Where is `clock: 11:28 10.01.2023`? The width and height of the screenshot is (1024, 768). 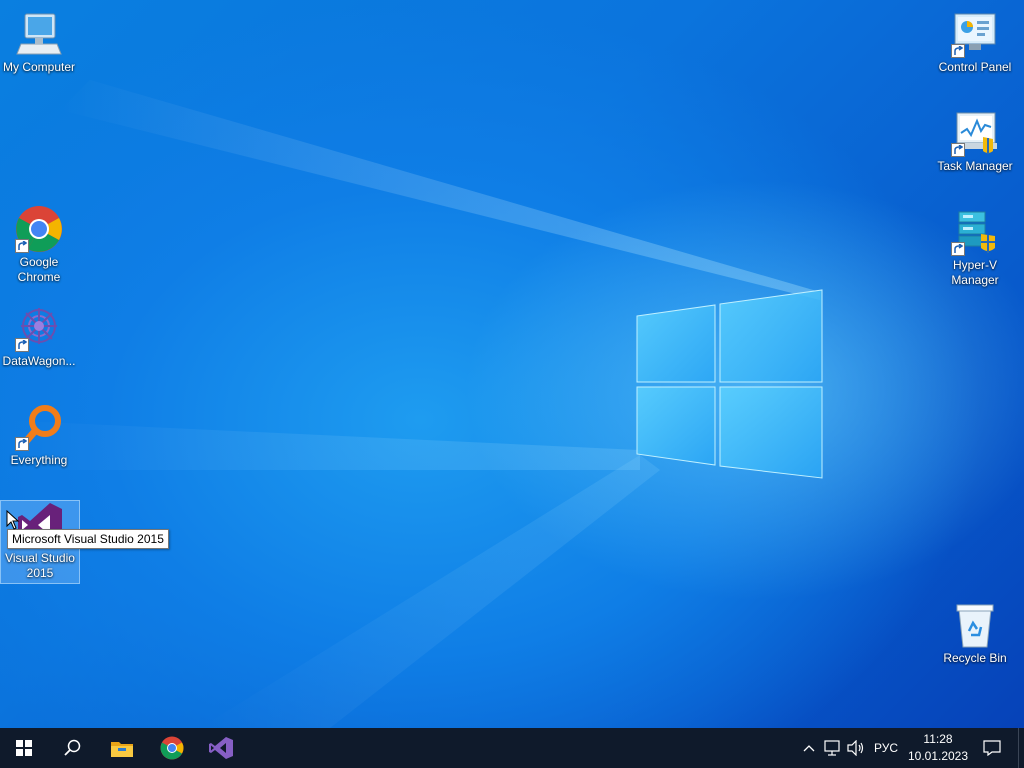
clock: 11:28 10.01.2023 is located at coordinates (938, 748).